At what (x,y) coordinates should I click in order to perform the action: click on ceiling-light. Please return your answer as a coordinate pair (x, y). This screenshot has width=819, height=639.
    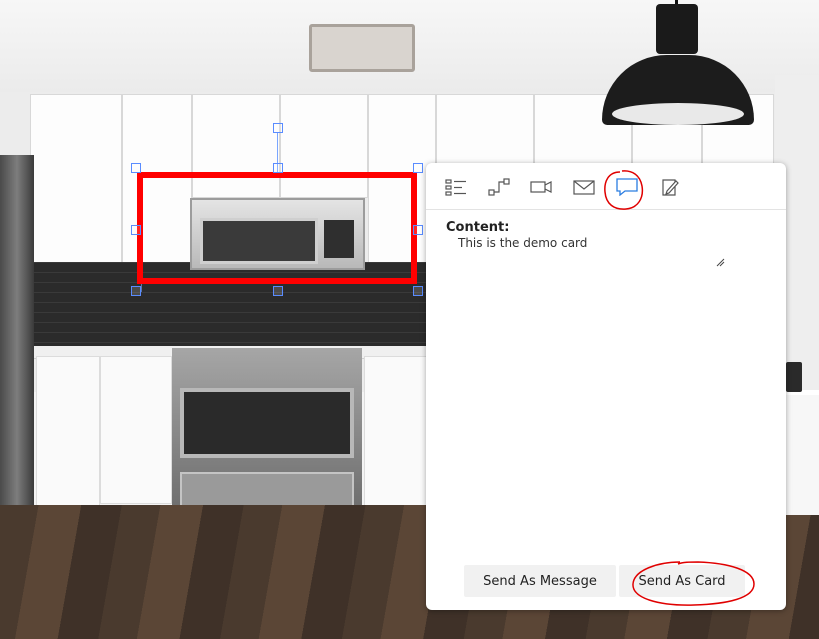
    Looking at the image, I should click on (362, 48).